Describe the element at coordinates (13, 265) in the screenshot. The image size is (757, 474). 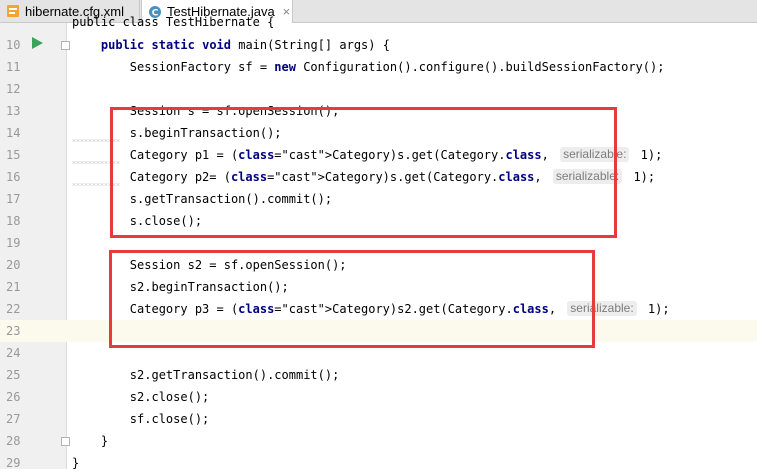
I see `line-number: 20` at that location.